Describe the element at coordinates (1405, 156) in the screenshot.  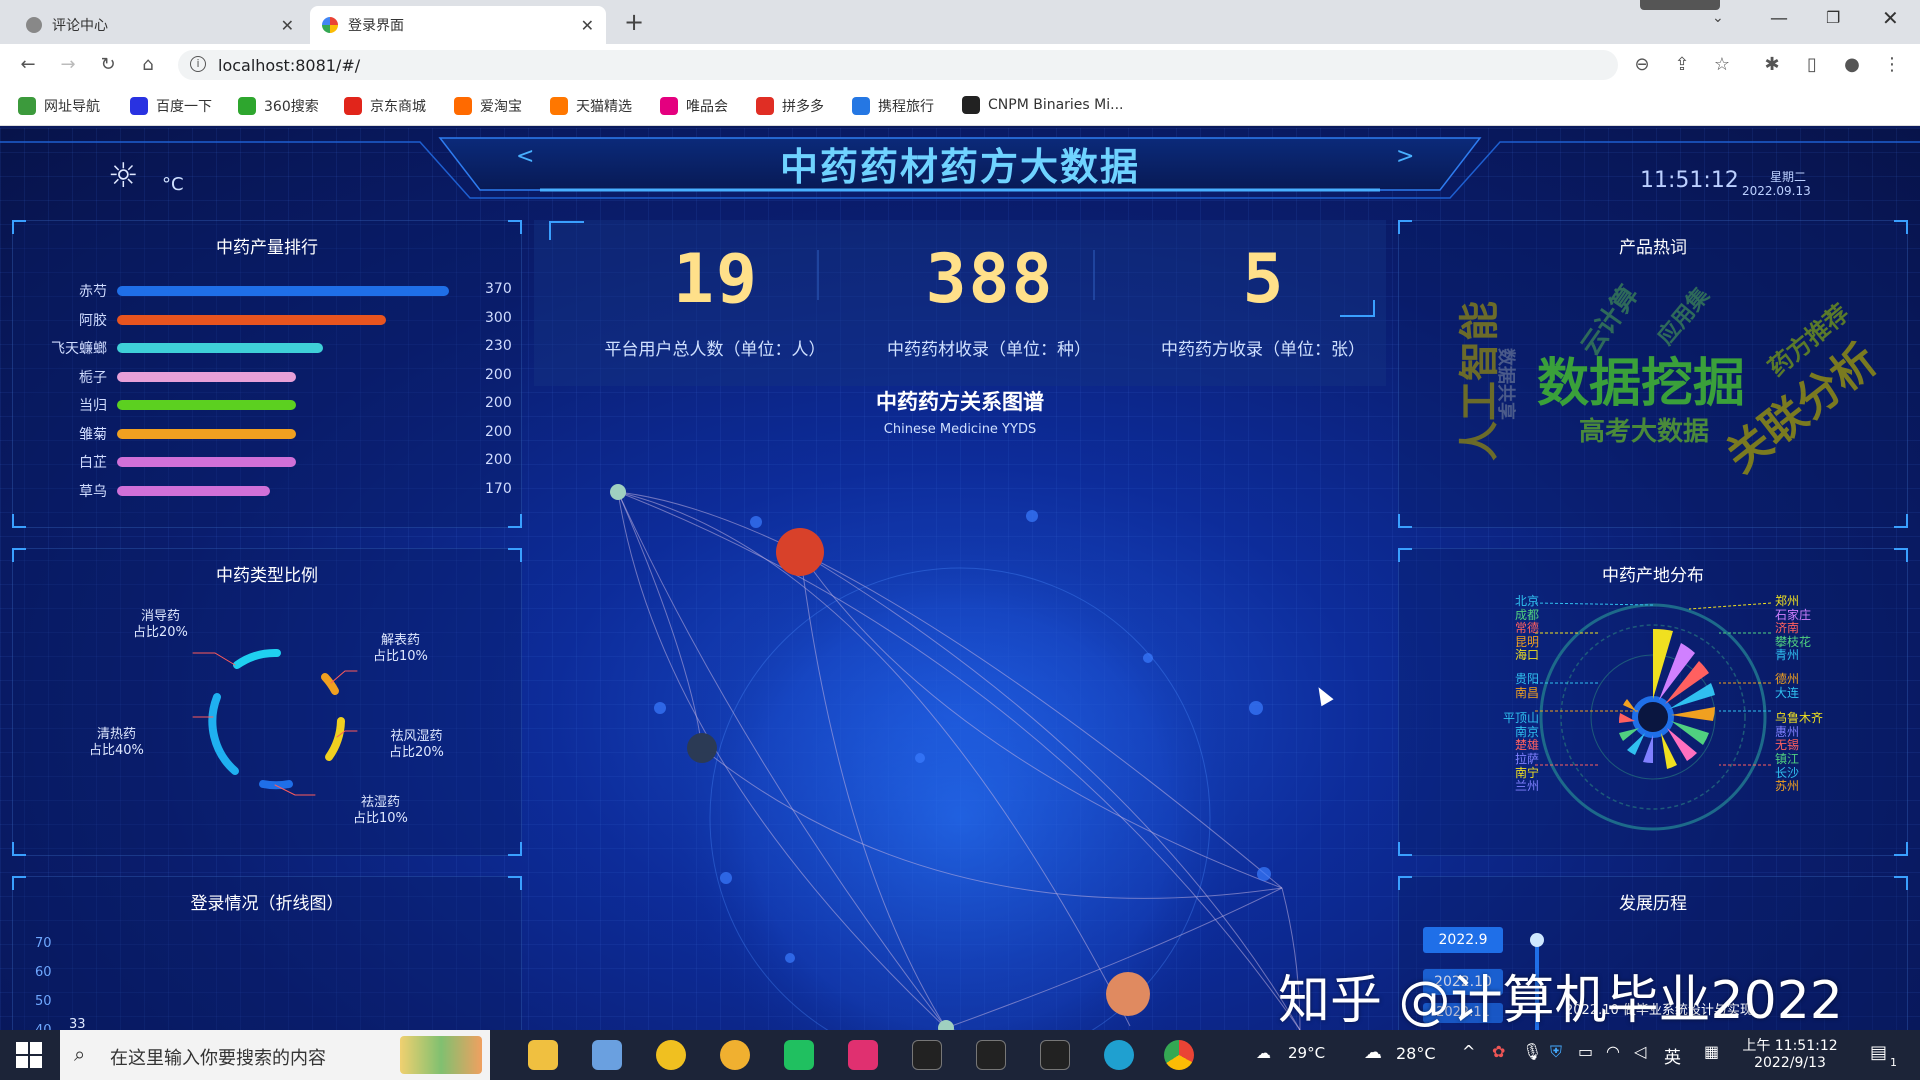
I see `next-arrow: >` at that location.